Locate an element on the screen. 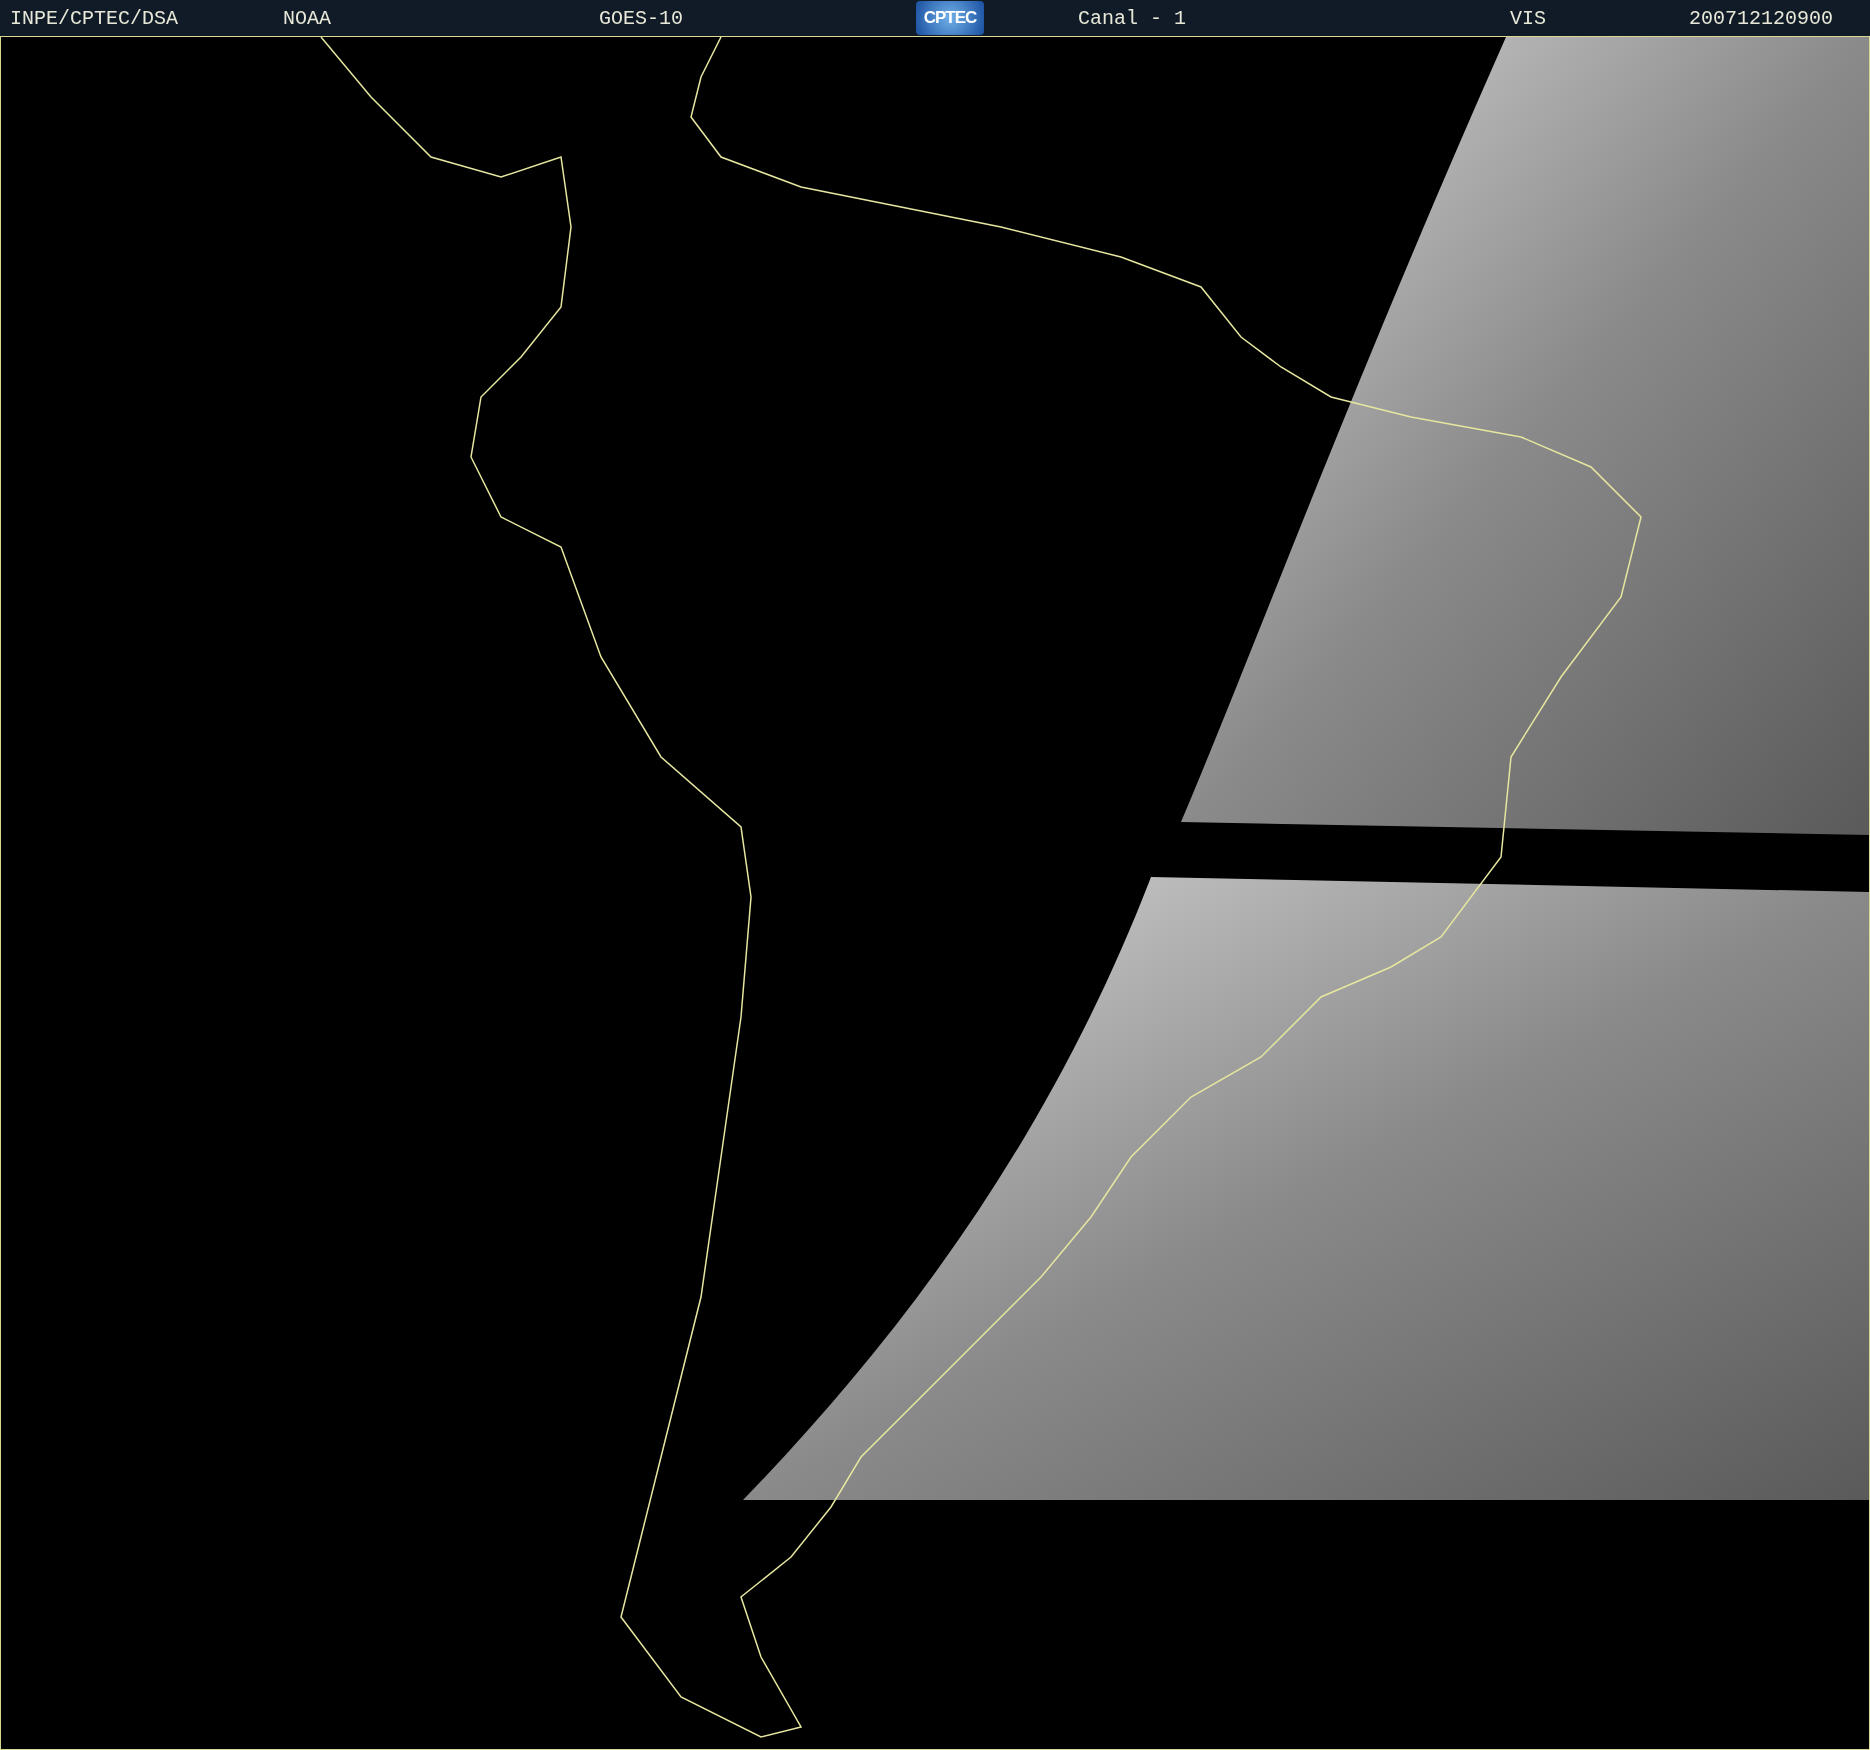  header-label: 200712120900 is located at coordinates (1761, 18).